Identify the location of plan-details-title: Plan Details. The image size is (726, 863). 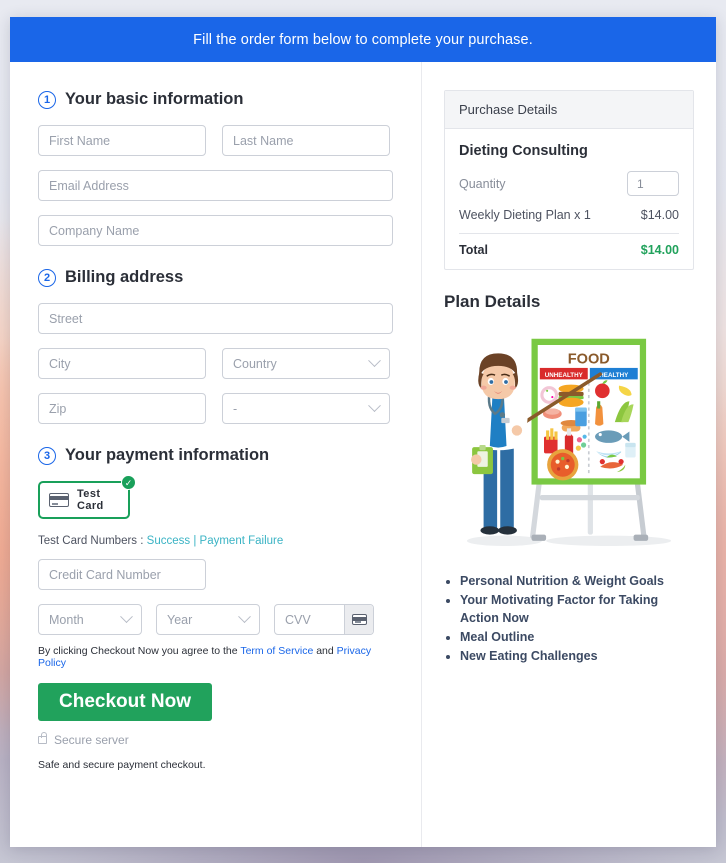
(492, 301).